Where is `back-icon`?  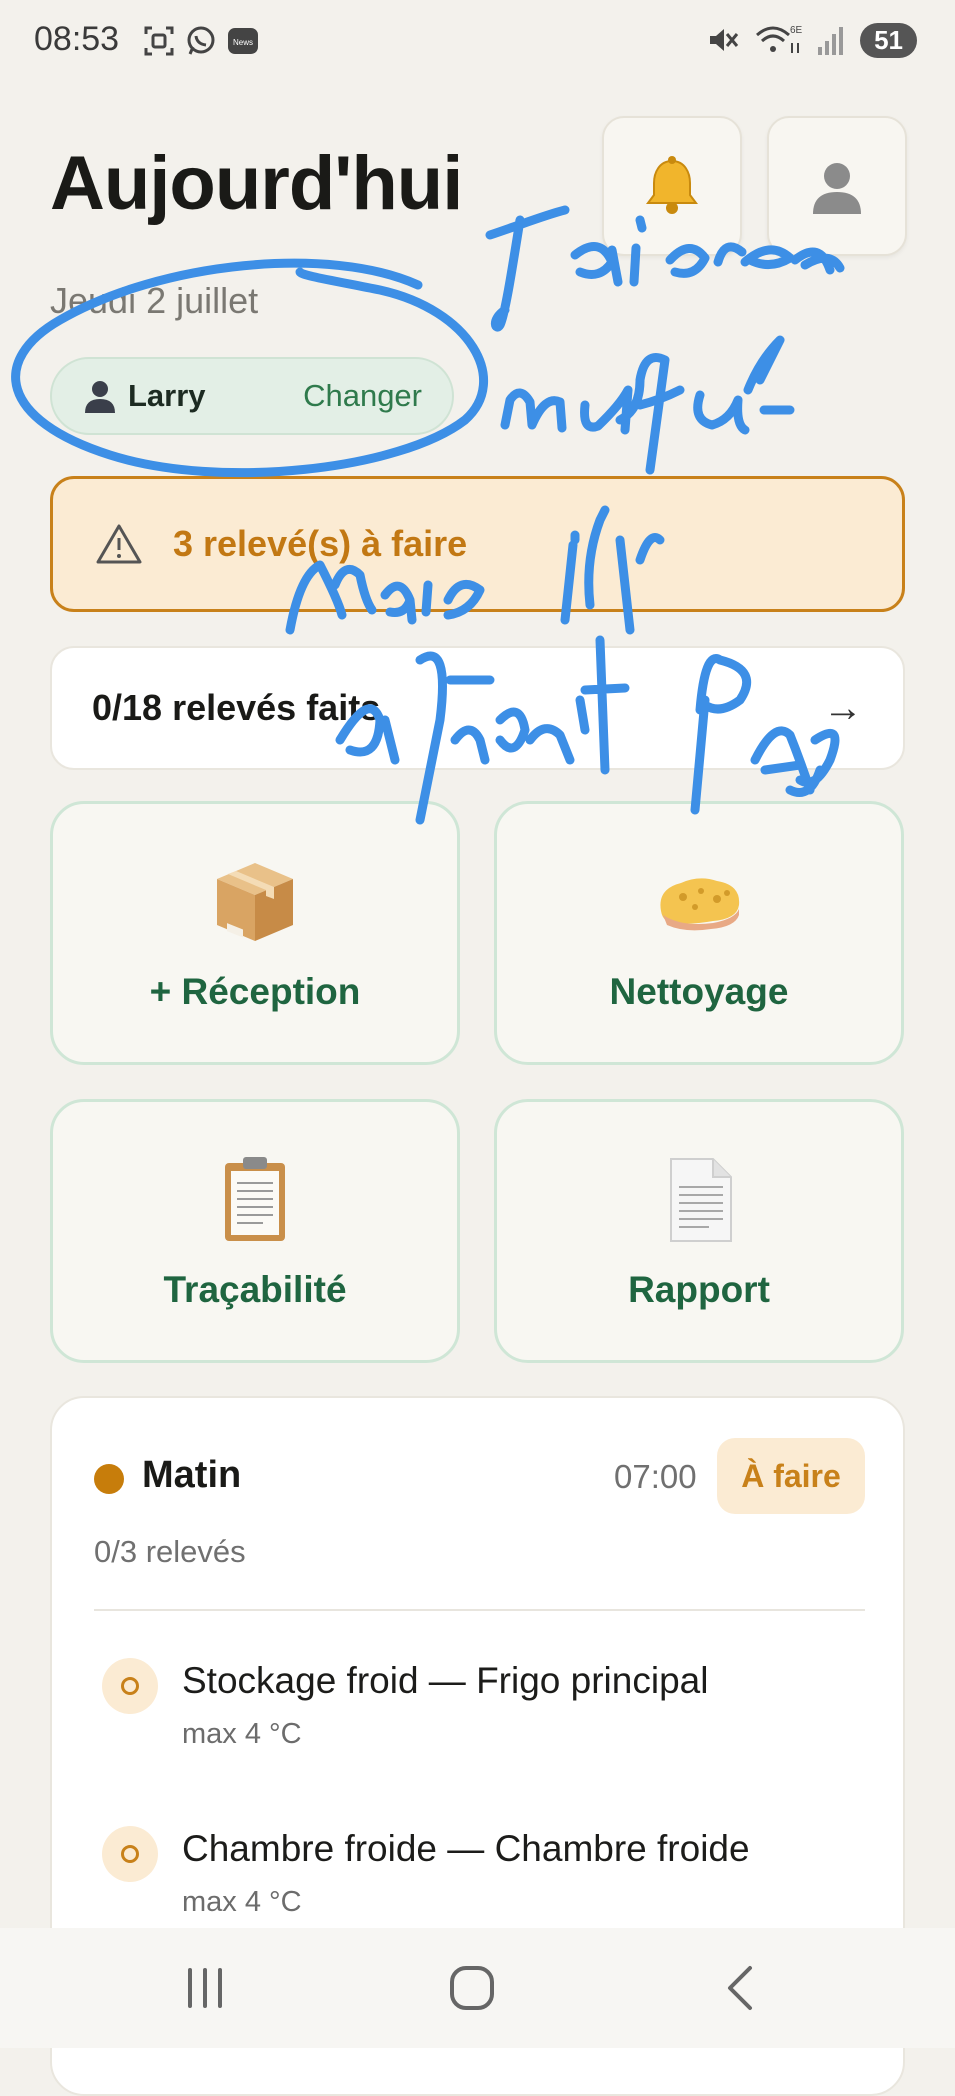 back-icon is located at coordinates (740, 1988).